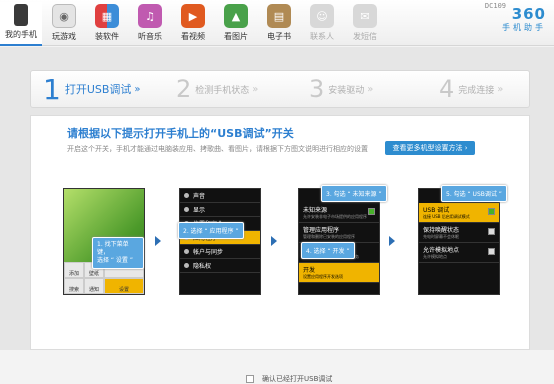 The image size is (554, 384). I want to click on sms-icon: ✉, so click(365, 16).